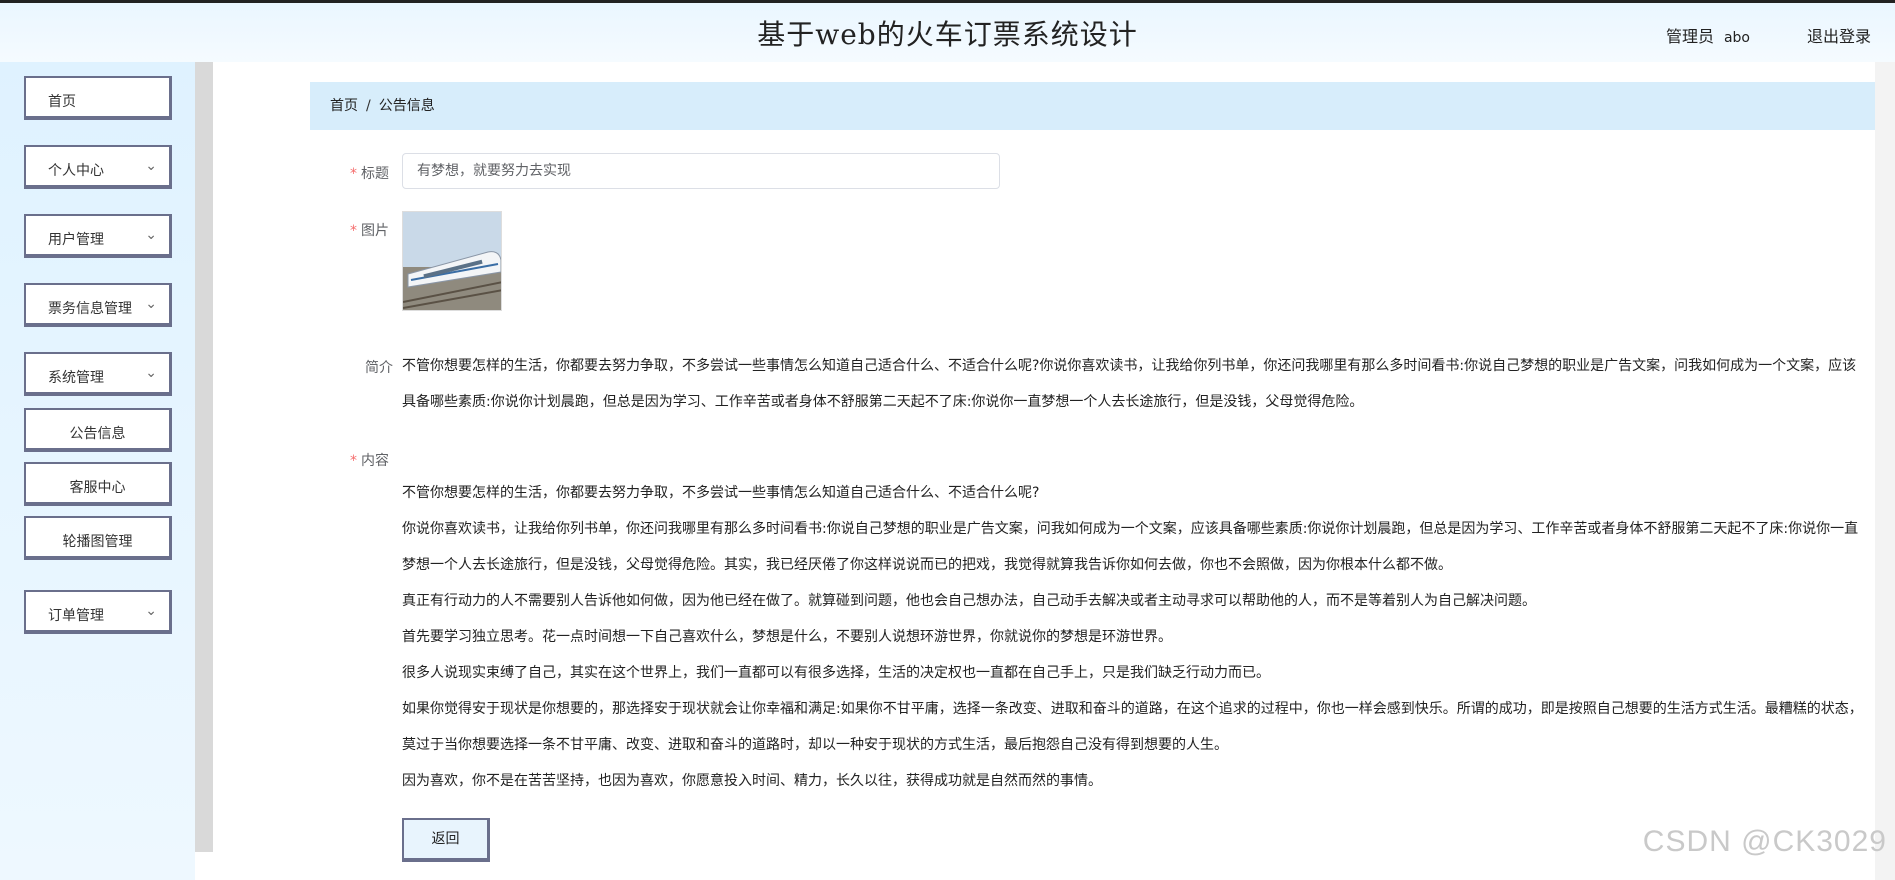 This screenshot has height=880, width=1895. I want to click on logout-button: 退出登录, so click(1839, 35).